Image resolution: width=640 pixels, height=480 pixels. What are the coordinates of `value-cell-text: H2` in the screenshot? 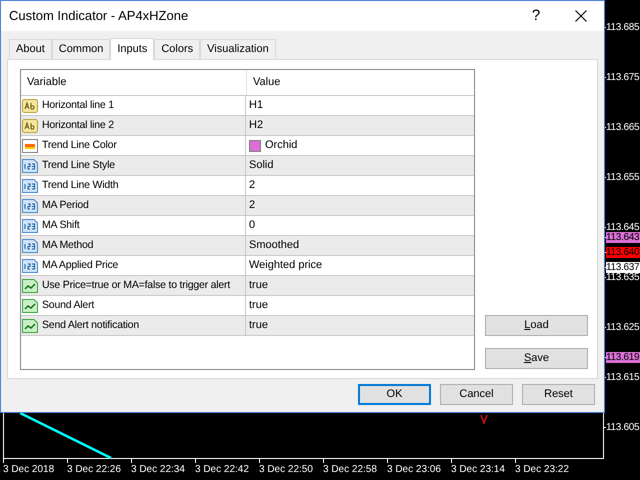 It's located at (256, 126).